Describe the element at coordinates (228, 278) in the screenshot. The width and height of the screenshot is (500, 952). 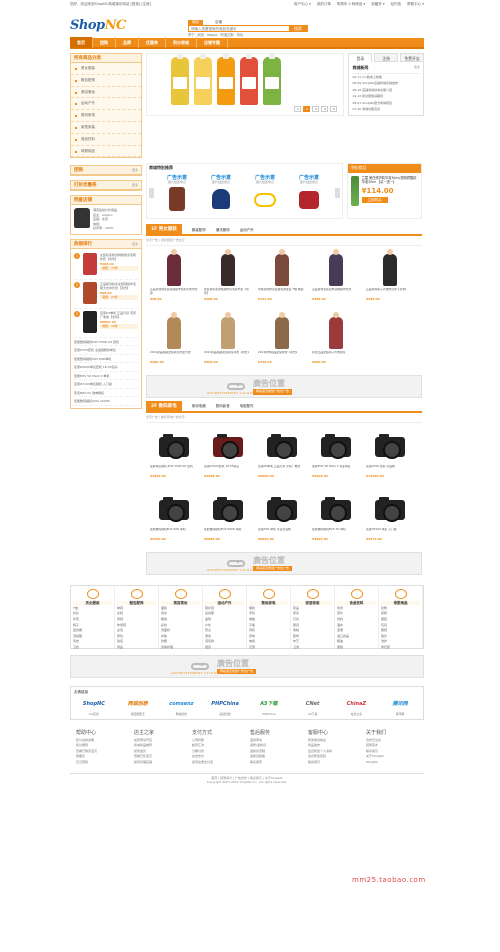
I see `product-card: 女装秋冬新款韩版修身毛呢外套【清仓】 ¥108.00` at that location.